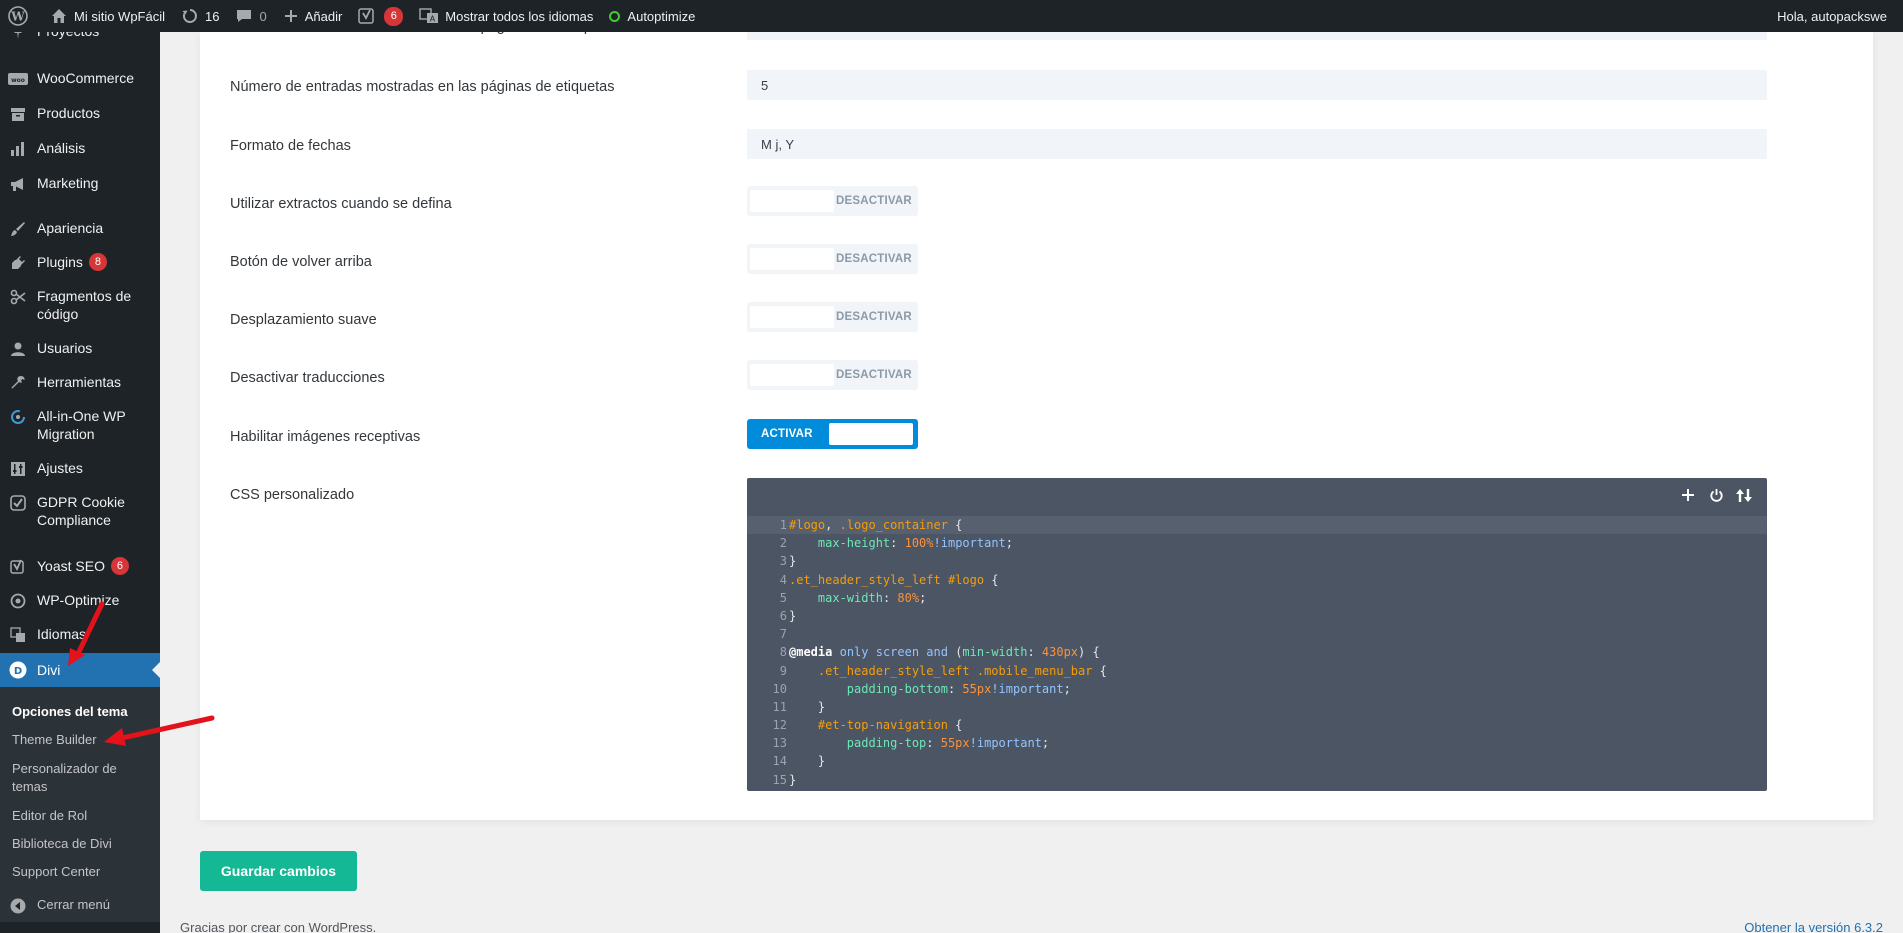 This screenshot has height=933, width=1903. What do you see at coordinates (1836, 16) in the screenshot?
I see `account-menu: Hola, autopackswe` at bounding box center [1836, 16].